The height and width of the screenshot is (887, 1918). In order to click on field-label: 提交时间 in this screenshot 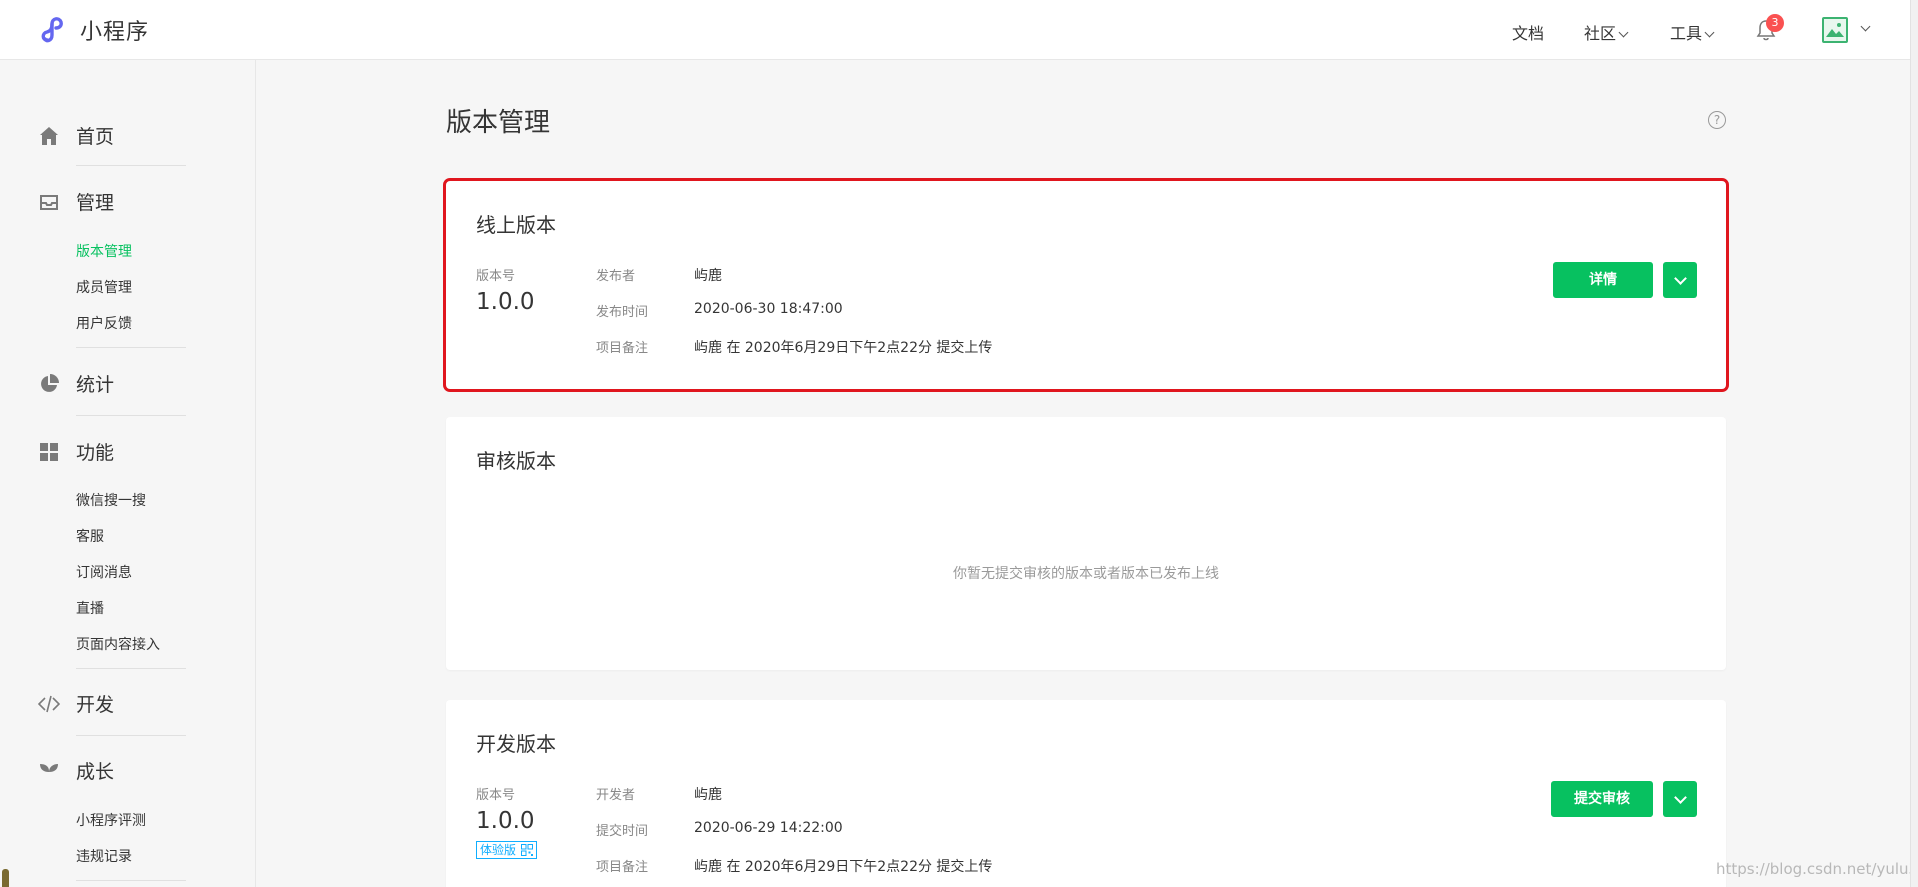, I will do `click(622, 831)`.